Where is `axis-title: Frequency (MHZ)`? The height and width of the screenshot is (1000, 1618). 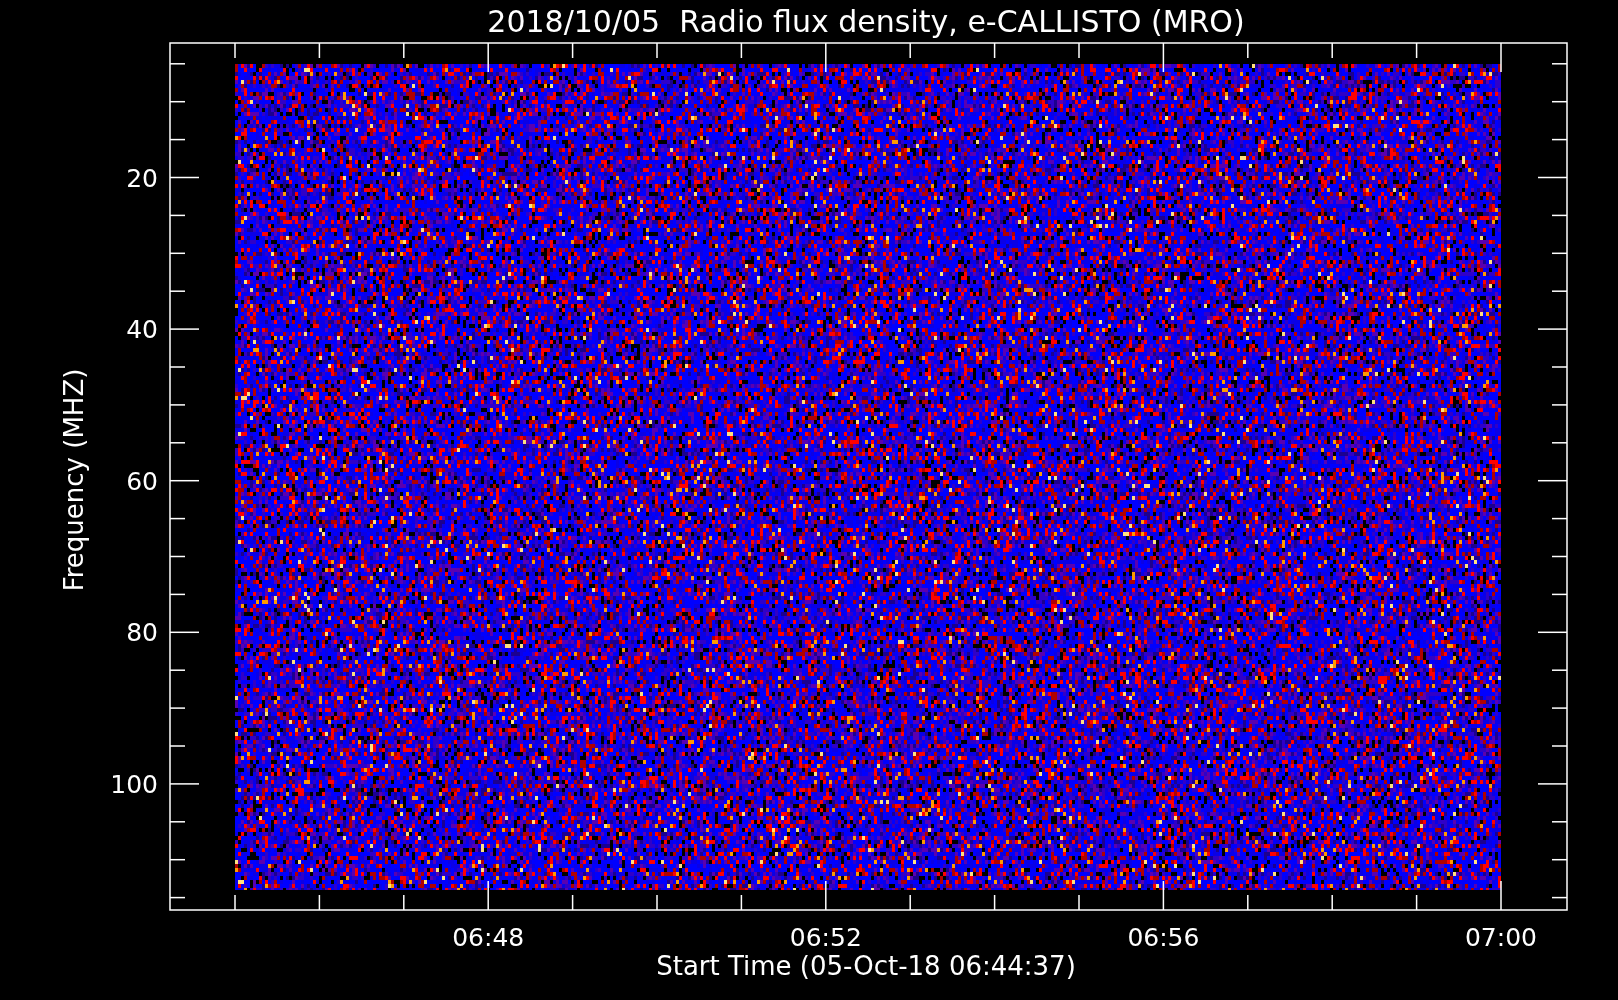 axis-title: Frequency (MHZ) is located at coordinates (74, 480).